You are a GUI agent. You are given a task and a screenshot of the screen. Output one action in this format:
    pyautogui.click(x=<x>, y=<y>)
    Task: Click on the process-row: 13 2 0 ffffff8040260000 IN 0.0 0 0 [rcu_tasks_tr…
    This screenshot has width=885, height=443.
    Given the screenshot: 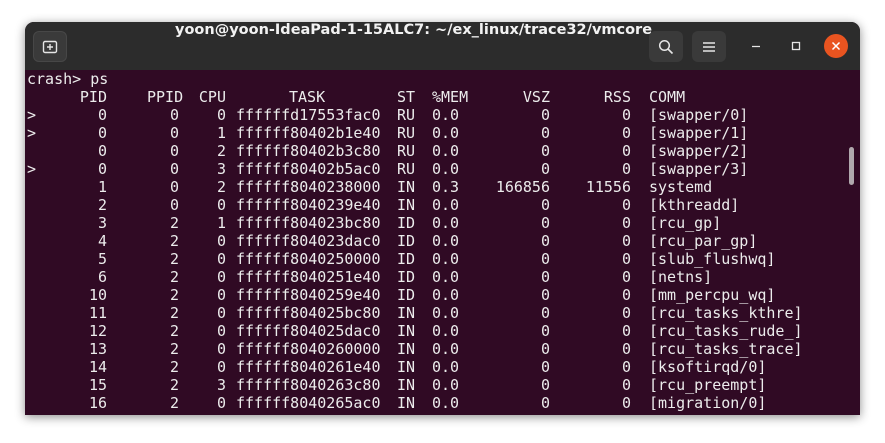 What is the action you would take?
    pyautogui.click(x=437, y=349)
    